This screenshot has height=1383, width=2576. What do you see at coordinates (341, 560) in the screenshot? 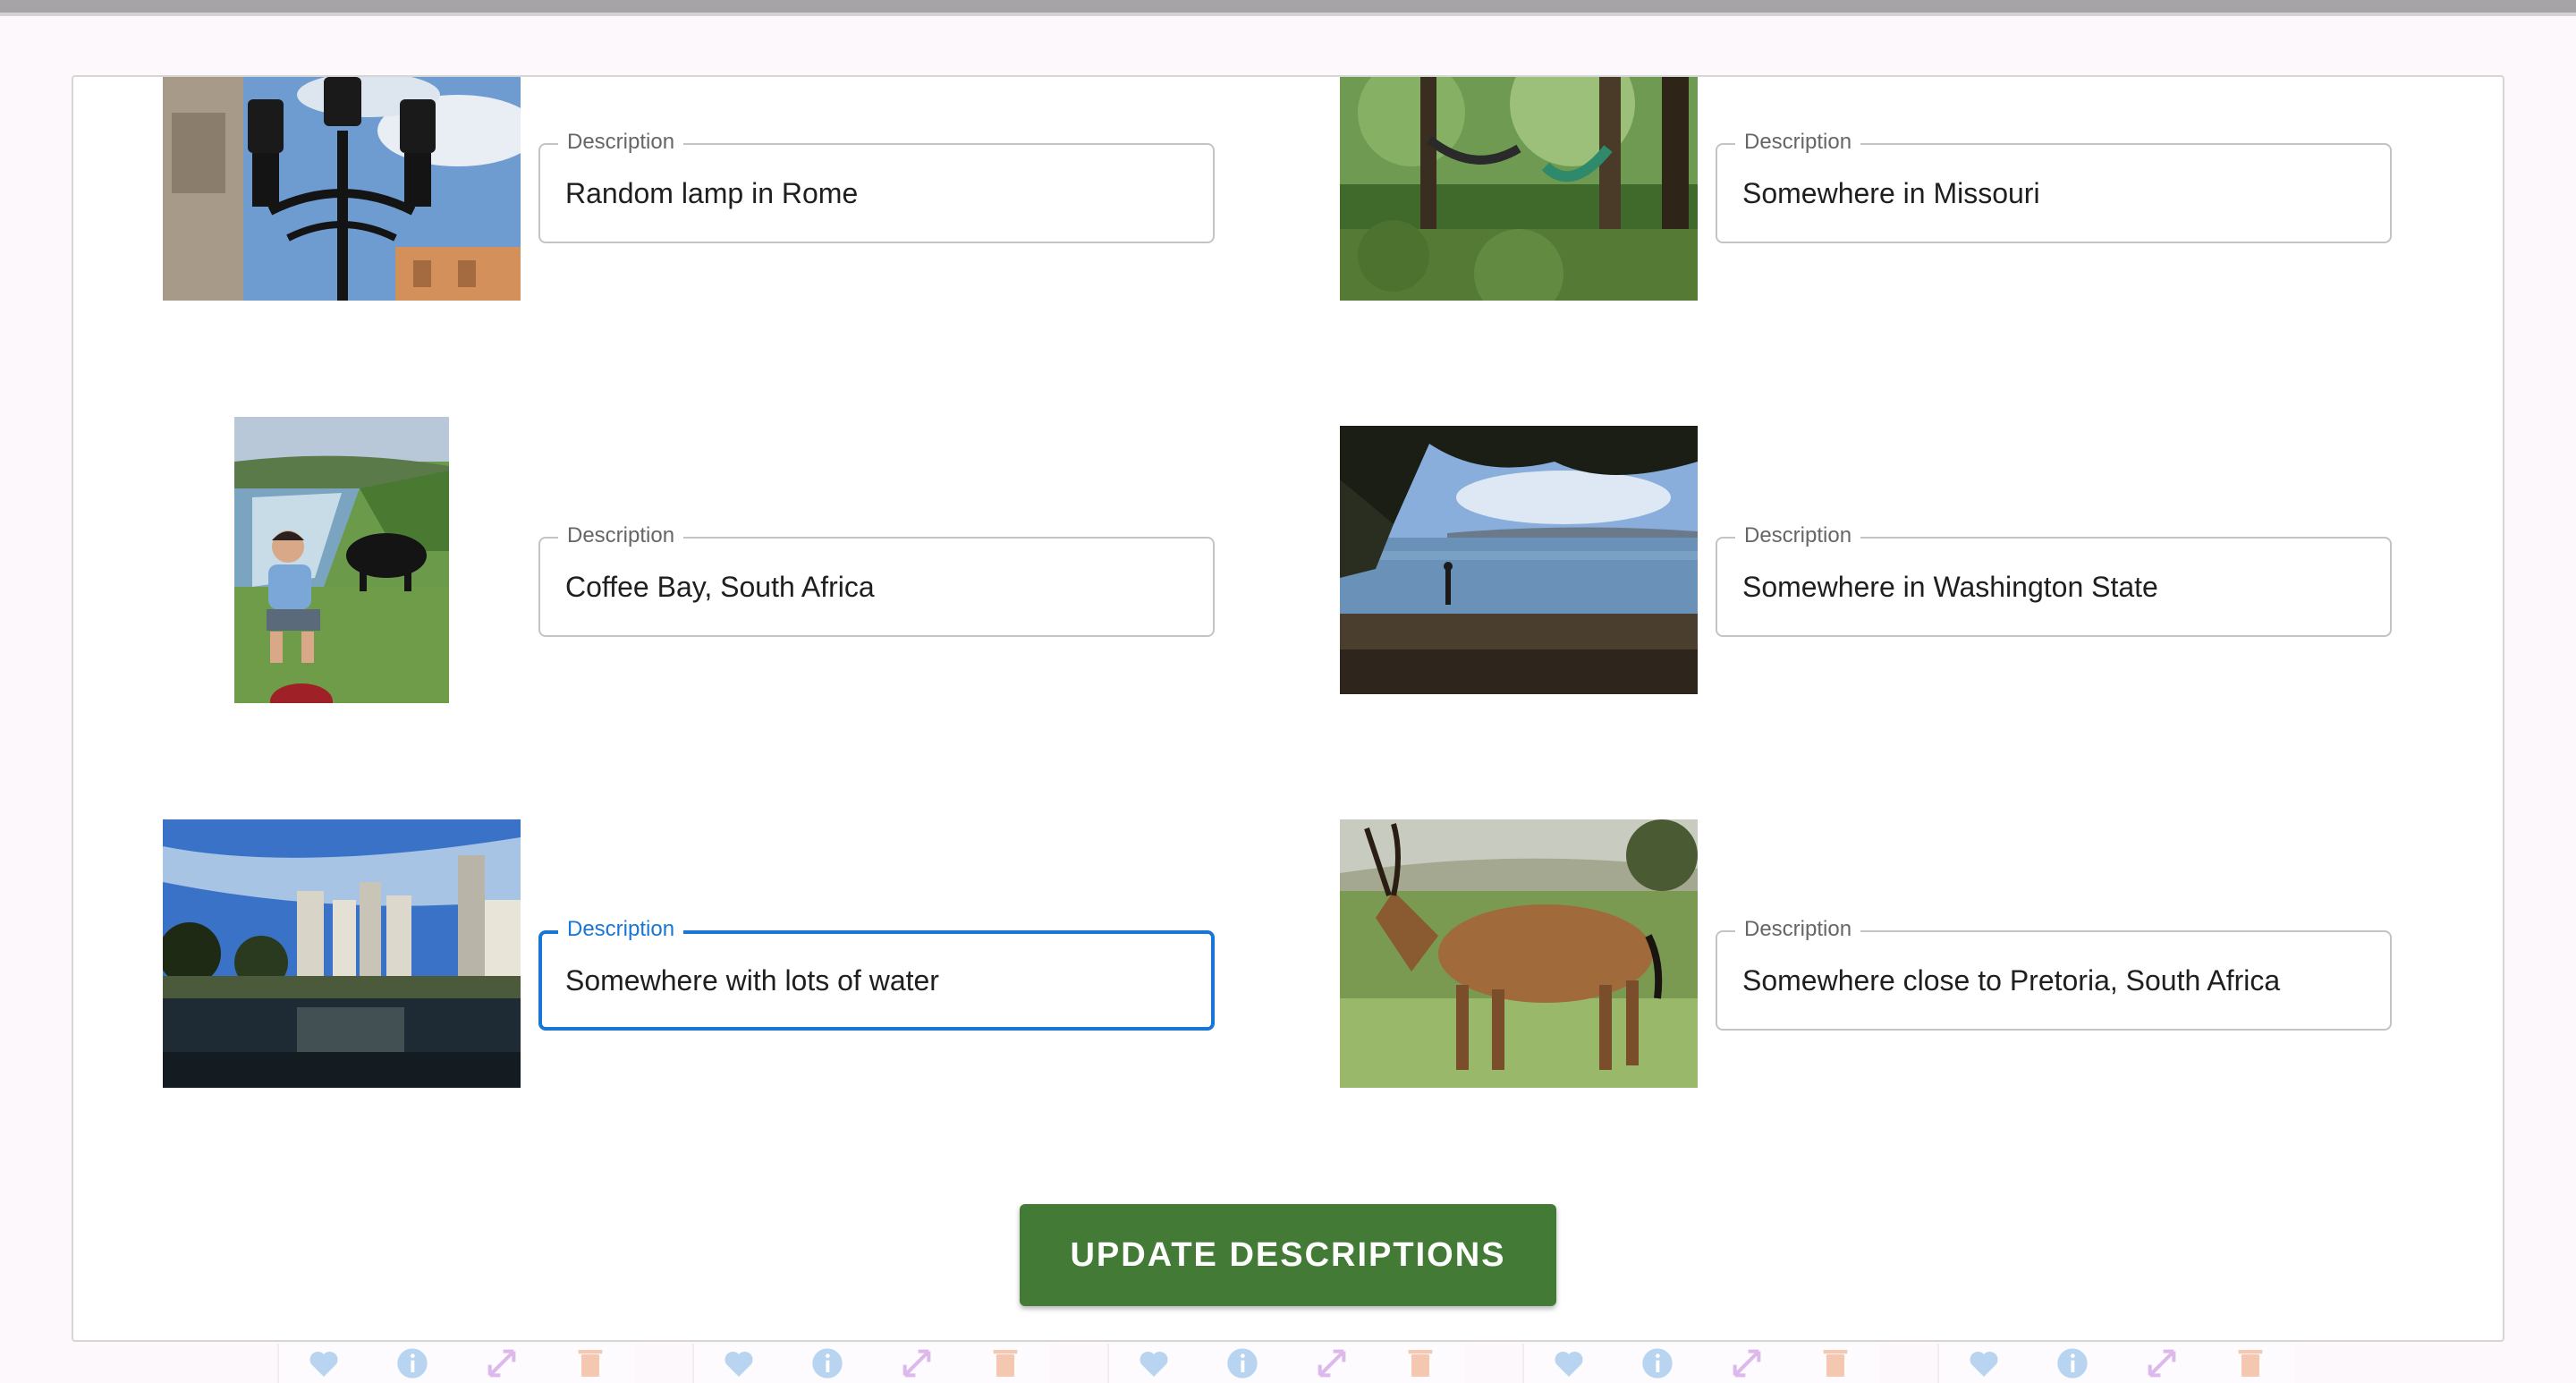
I see `photo-thumbnail-coffee-bay` at bounding box center [341, 560].